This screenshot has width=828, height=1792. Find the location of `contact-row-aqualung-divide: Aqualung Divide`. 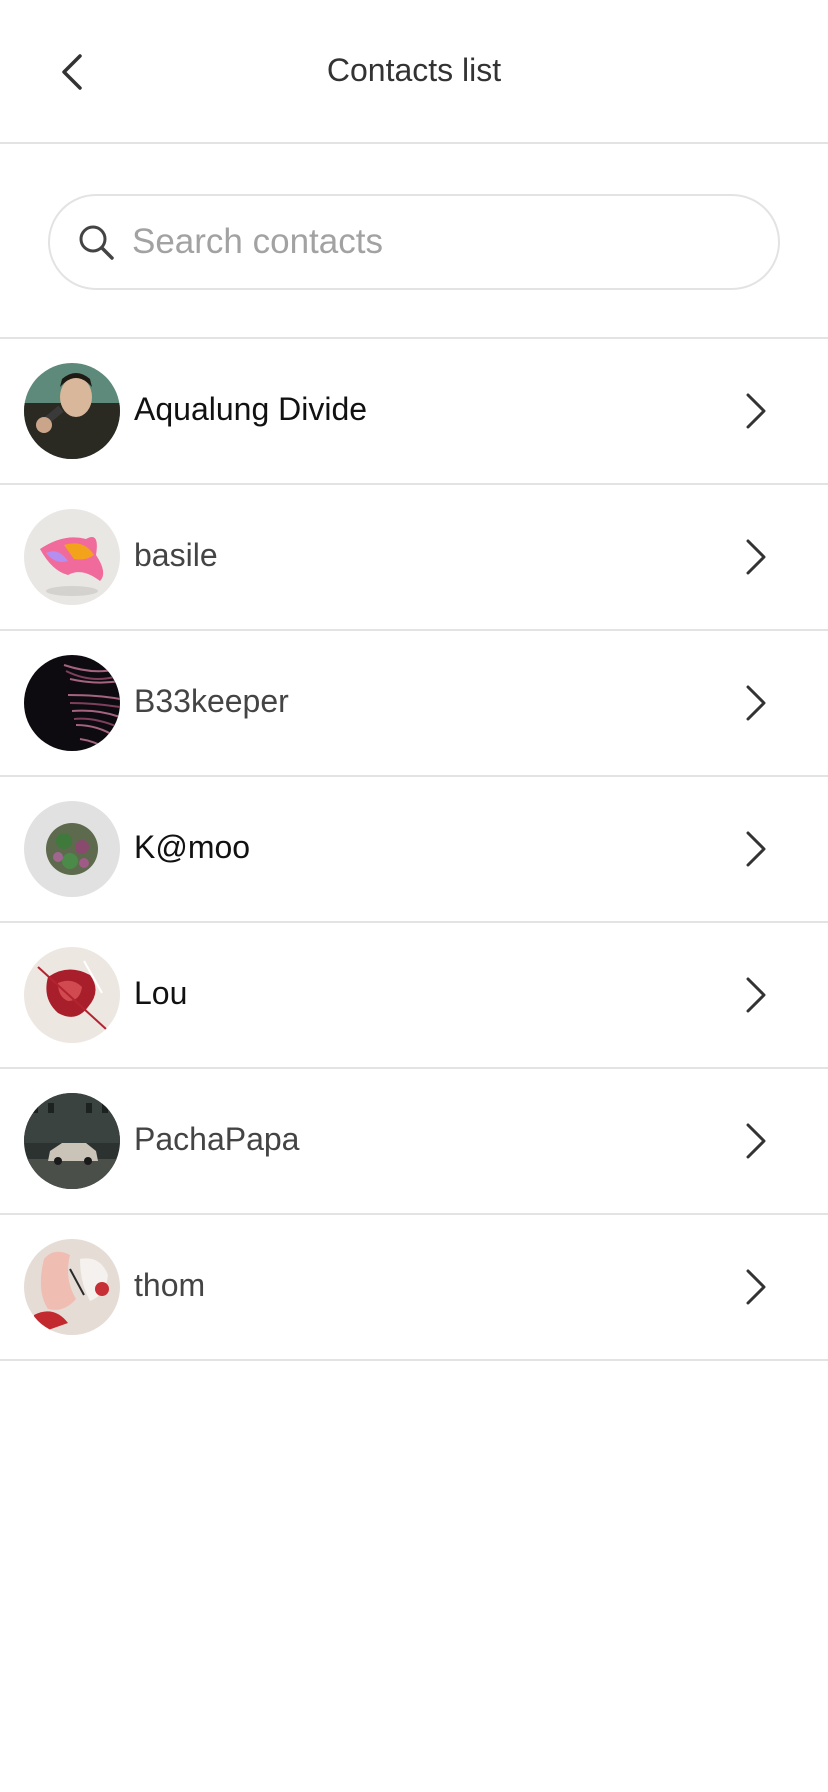

contact-row-aqualung-divide: Aqualung Divide is located at coordinates (414, 412).